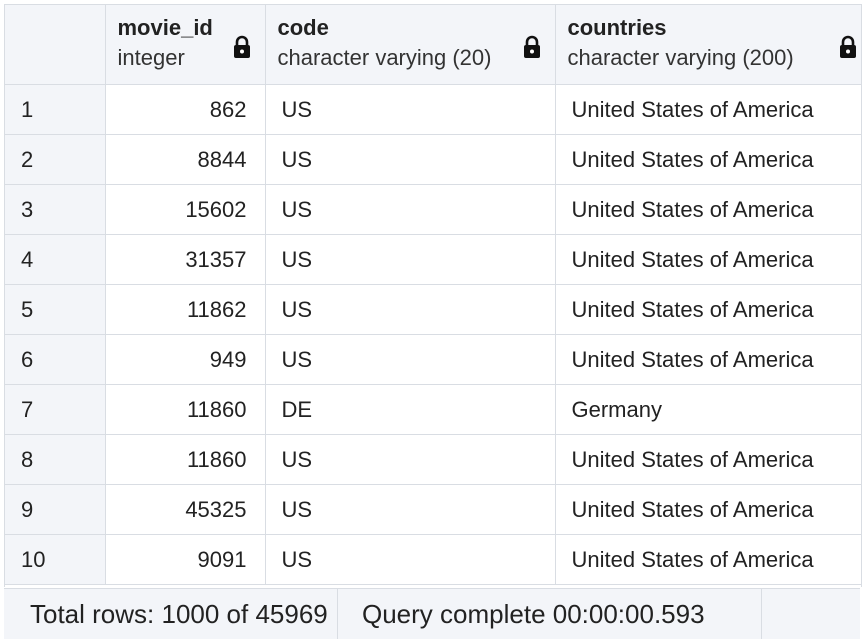  What do you see at coordinates (185, 159) in the screenshot?
I see `cell-movie-id: 8844` at bounding box center [185, 159].